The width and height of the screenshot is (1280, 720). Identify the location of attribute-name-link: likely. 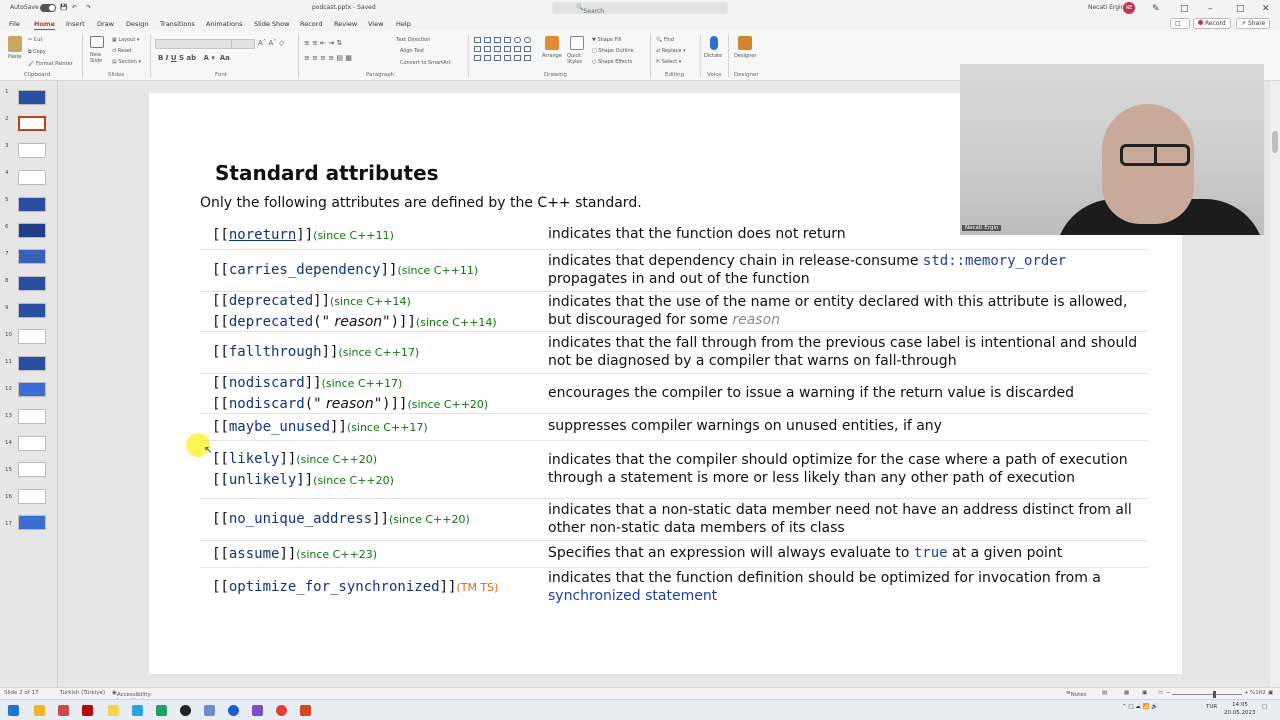
(254, 459).